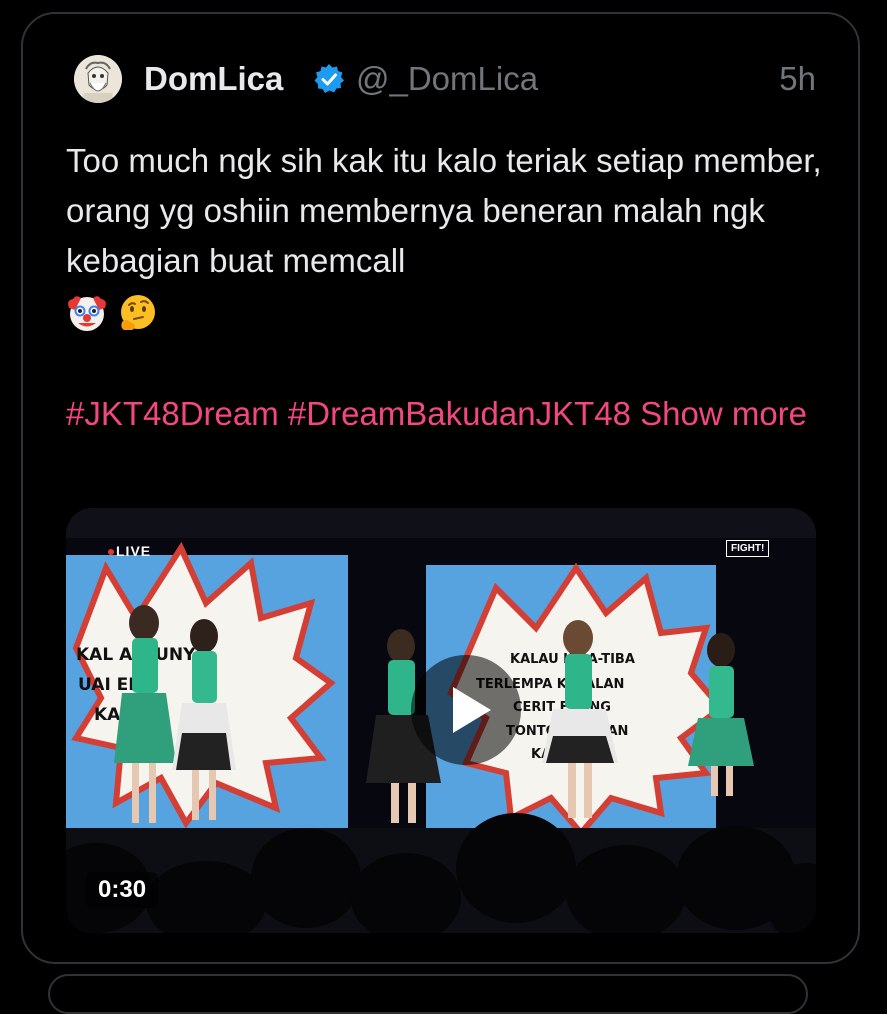 The image size is (887, 1014). Describe the element at coordinates (87, 313) in the screenshot. I see `clown-face-icon` at that location.